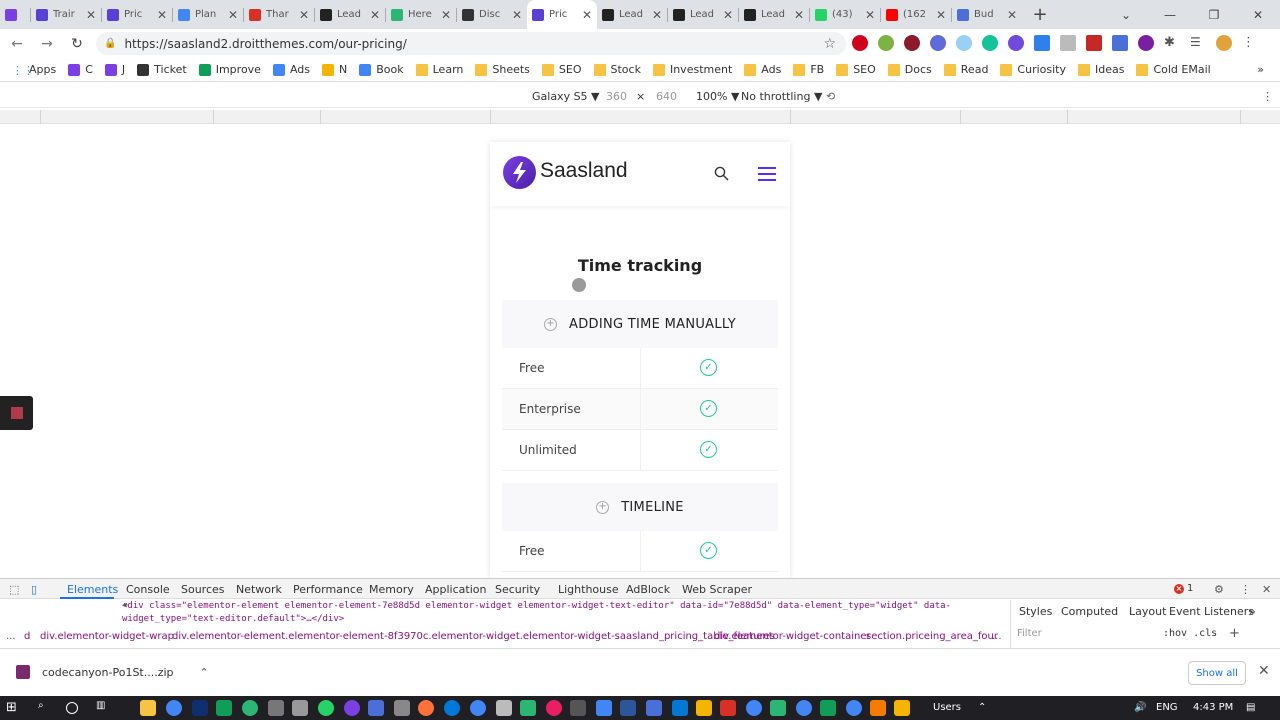 The width and height of the screenshot is (1280, 720). What do you see at coordinates (107, 636) in the screenshot?
I see `dom-breadcrumb: div.elementor-widget-wrap` at bounding box center [107, 636].